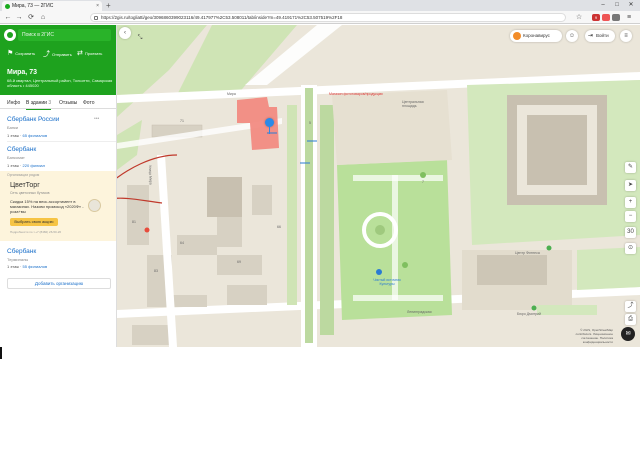 The image size is (640, 467). What do you see at coordinates (39, 103) in the screenshot?
I see `tab-in-building: В здании 3` at bounding box center [39, 103].